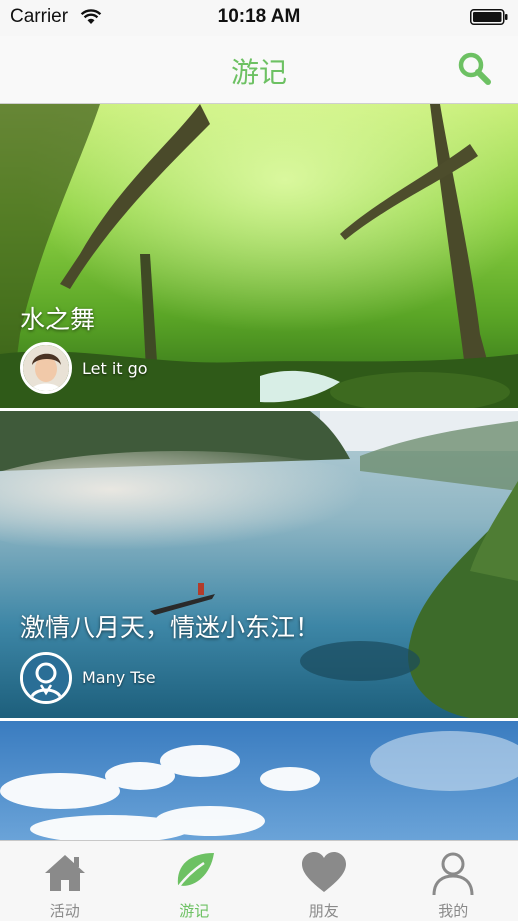 This screenshot has height=921, width=518. I want to click on tab-mine: 我的, so click(453, 881).